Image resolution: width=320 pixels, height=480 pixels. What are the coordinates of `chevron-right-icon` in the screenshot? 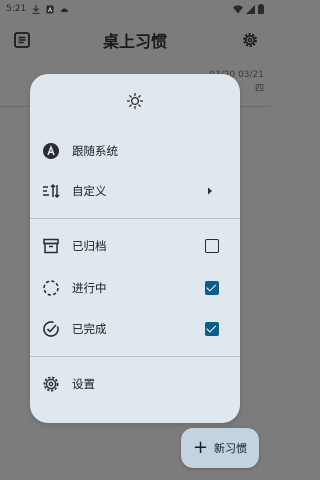 It's located at (210, 191).